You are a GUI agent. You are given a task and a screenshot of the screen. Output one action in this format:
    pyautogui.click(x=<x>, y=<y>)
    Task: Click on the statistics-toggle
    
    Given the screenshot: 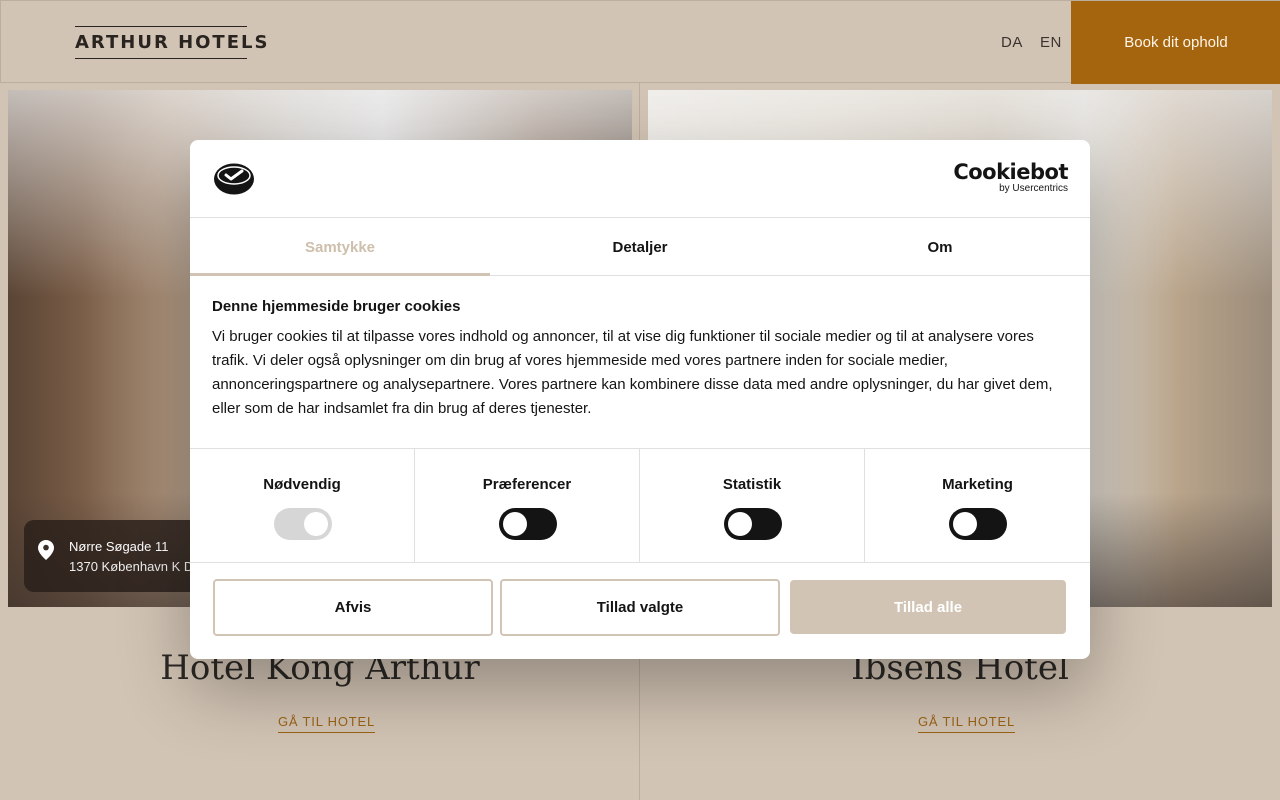 What is the action you would take?
    pyautogui.click(x=753, y=524)
    